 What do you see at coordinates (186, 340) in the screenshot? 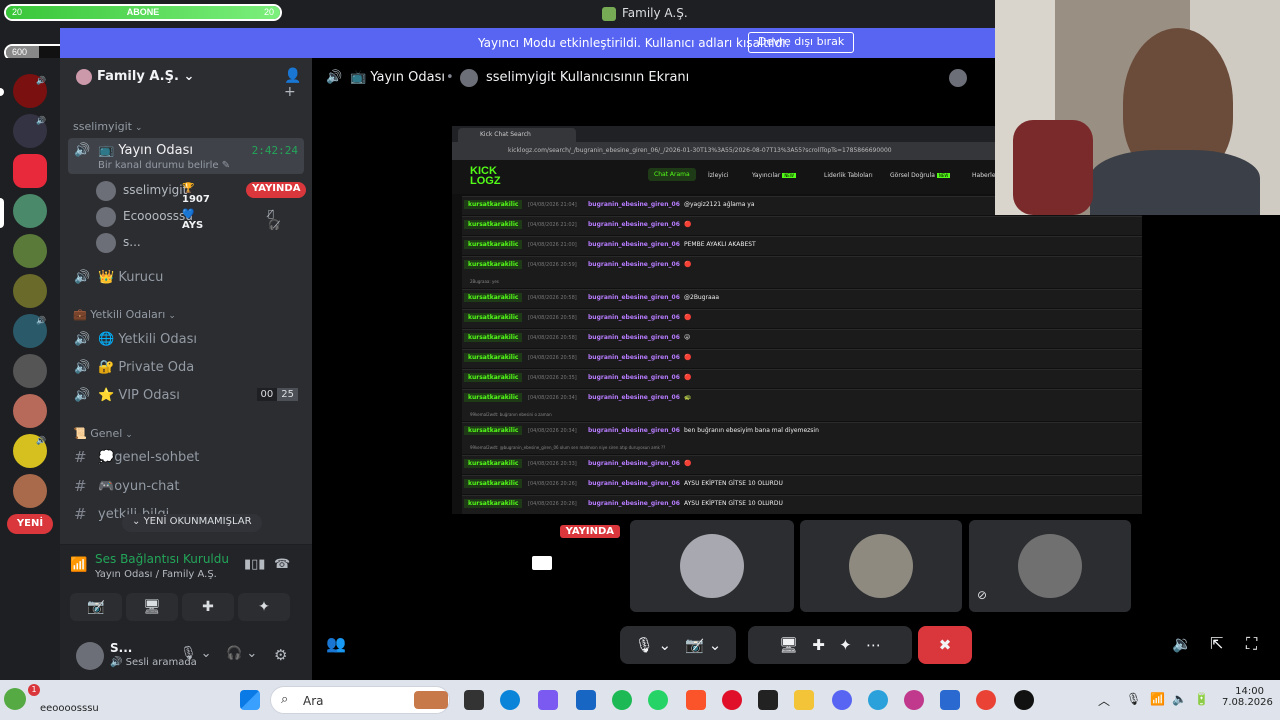
I see `voice-channel: 🔊 🌐 Yetkili Odası` at bounding box center [186, 340].